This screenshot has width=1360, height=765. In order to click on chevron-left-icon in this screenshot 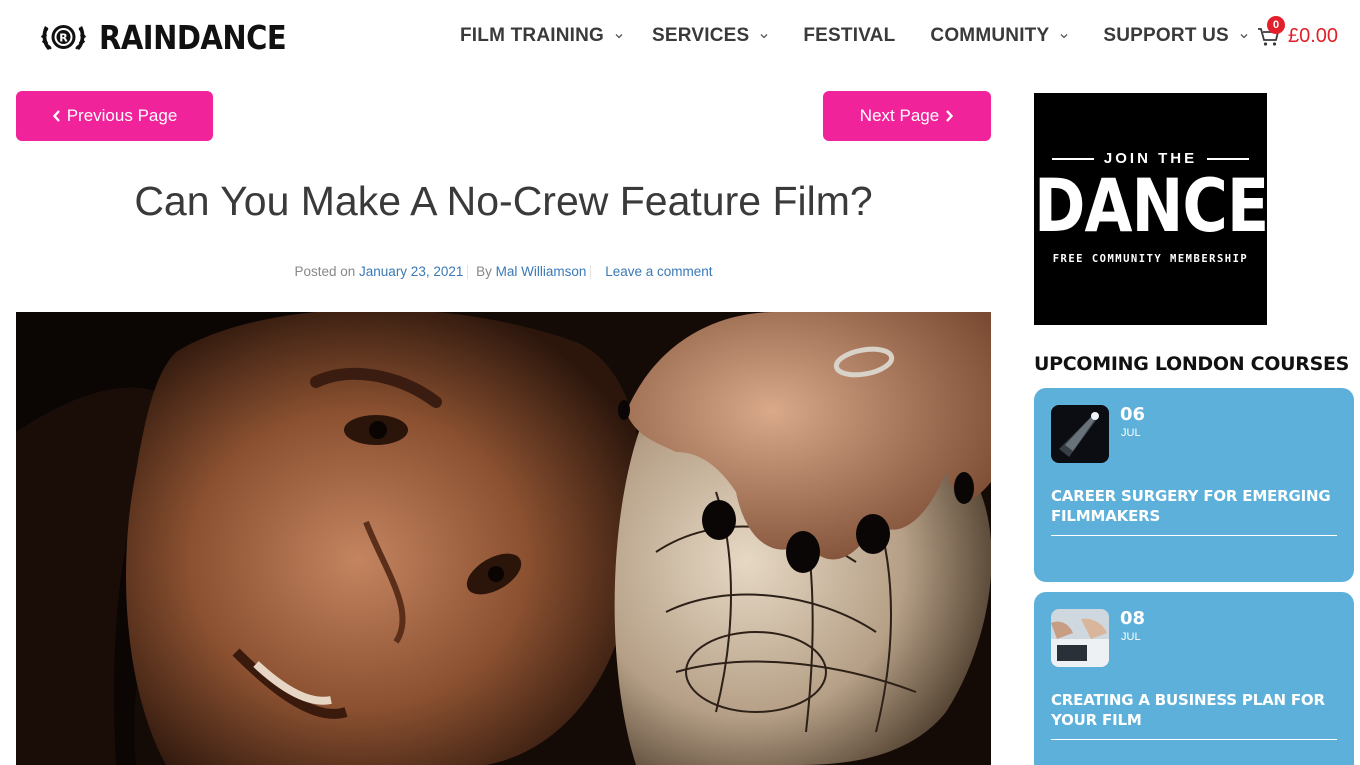, I will do `click(56, 116)`.